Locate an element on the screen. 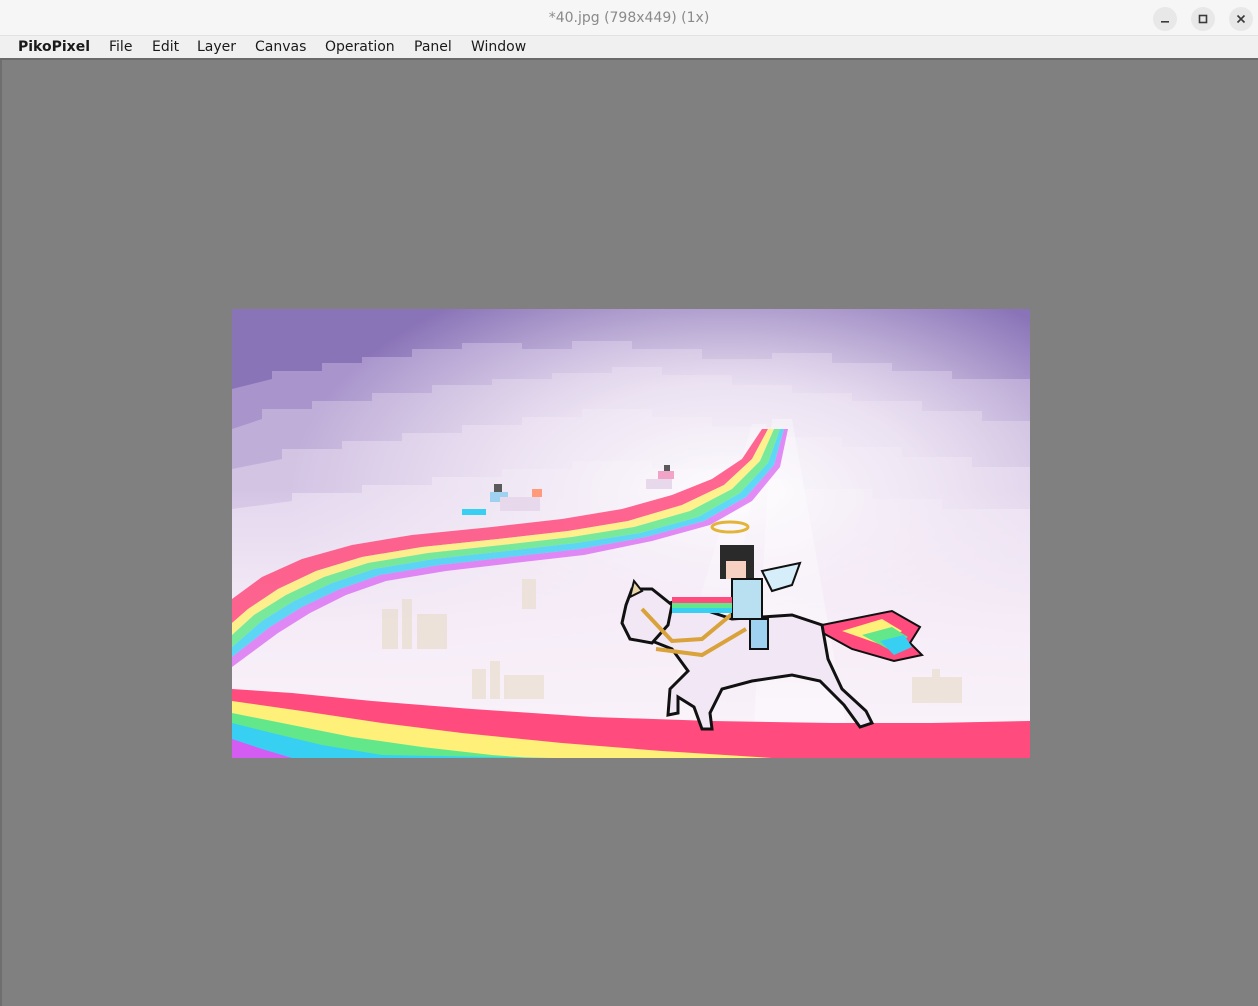  window-title: *40.jpg (798x449) (1x) is located at coordinates (629, 18).